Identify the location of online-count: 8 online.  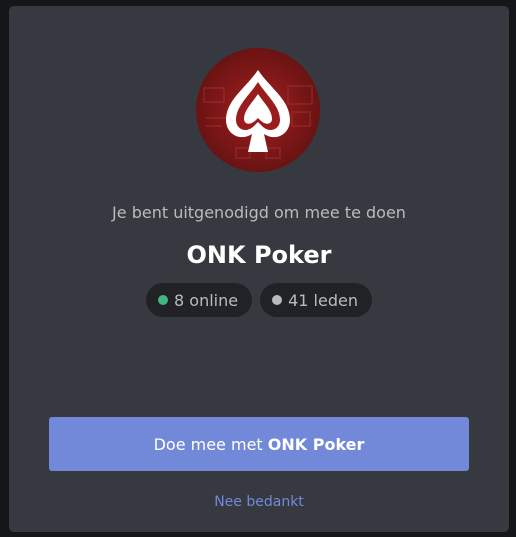
(206, 300).